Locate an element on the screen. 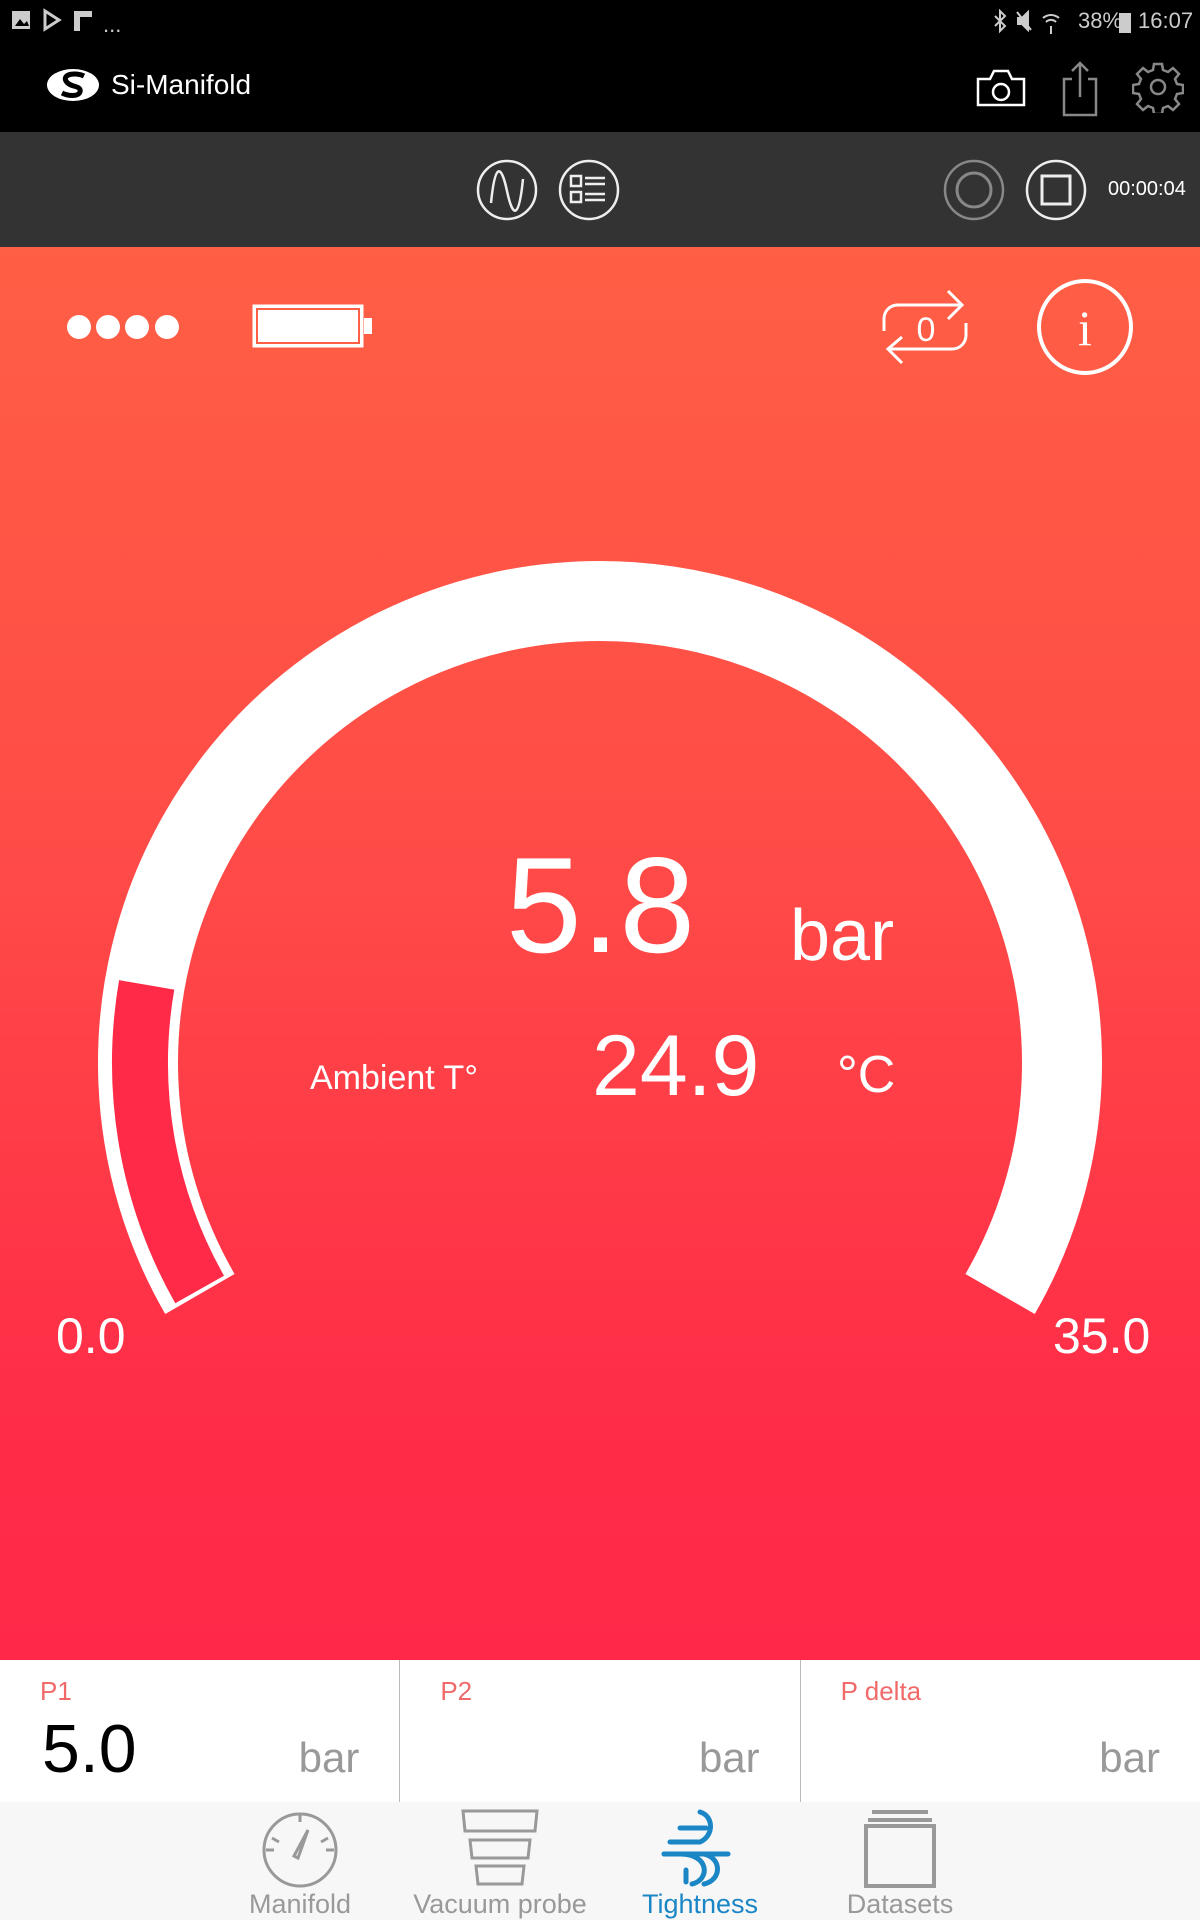 Image resolution: width=1200 pixels, height=1920 pixels. battery-icon is located at coordinates (1125, 23).